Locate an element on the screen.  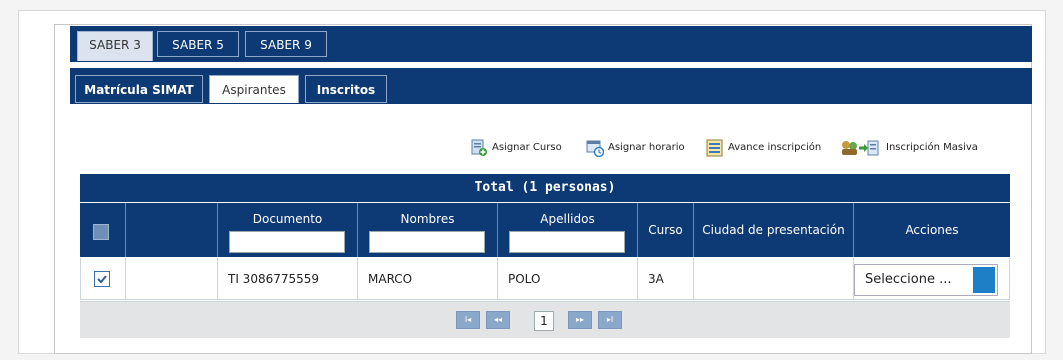
asignar-curso-label: Asignar Curso is located at coordinates (527, 147).